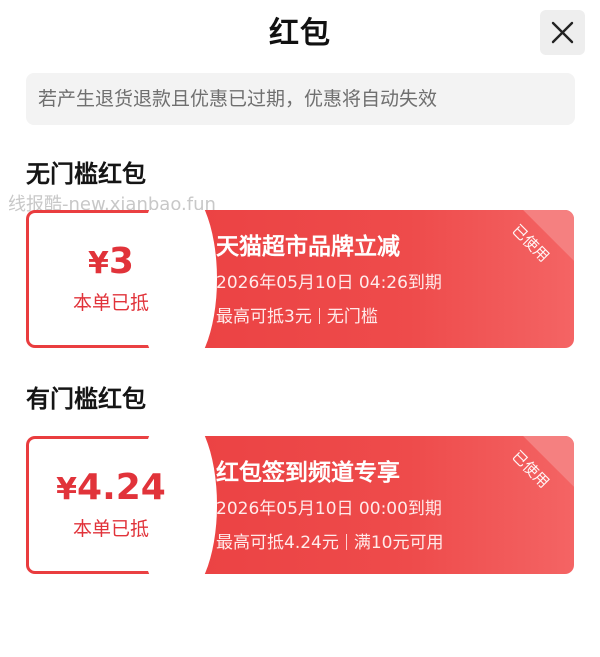 The width and height of the screenshot is (600, 657). I want to click on card-expiry: 2026年05月10日 00:00到期, so click(329, 509).